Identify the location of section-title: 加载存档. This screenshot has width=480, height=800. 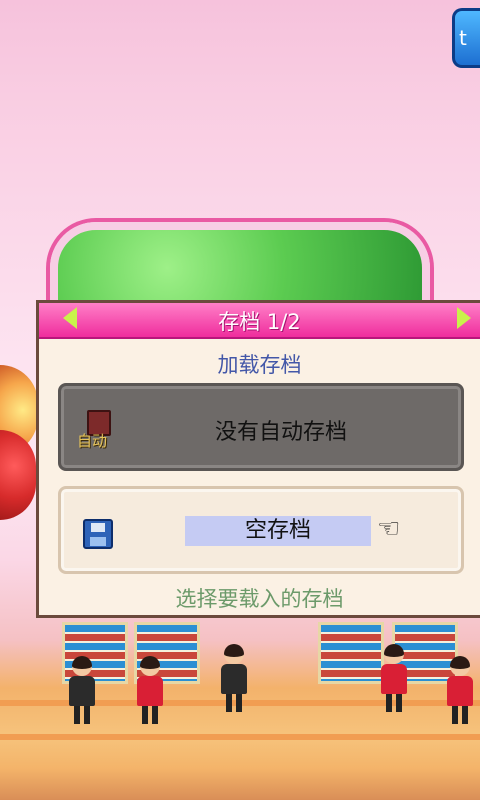
(259, 365).